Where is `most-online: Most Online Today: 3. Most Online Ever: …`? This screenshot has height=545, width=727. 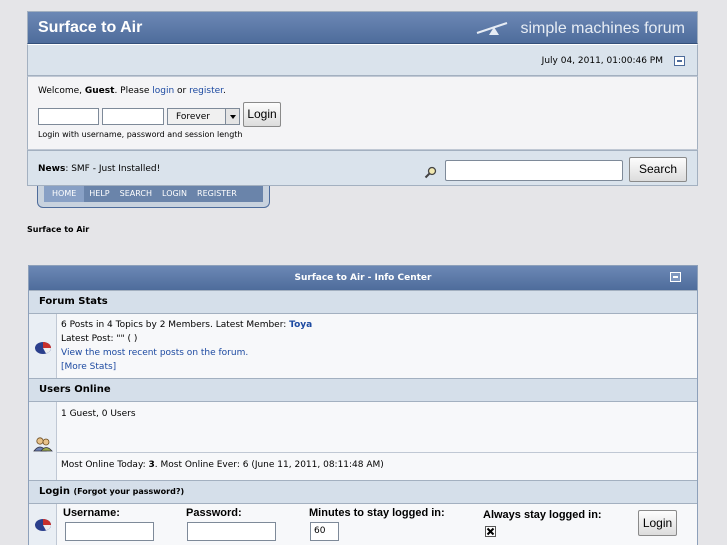
most-online: Most Online Today: 3. Most Online Ever: … is located at coordinates (222, 465).